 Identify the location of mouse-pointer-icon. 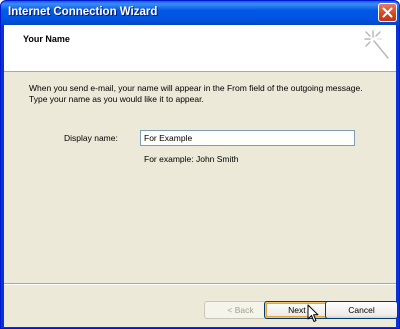
(313, 313).